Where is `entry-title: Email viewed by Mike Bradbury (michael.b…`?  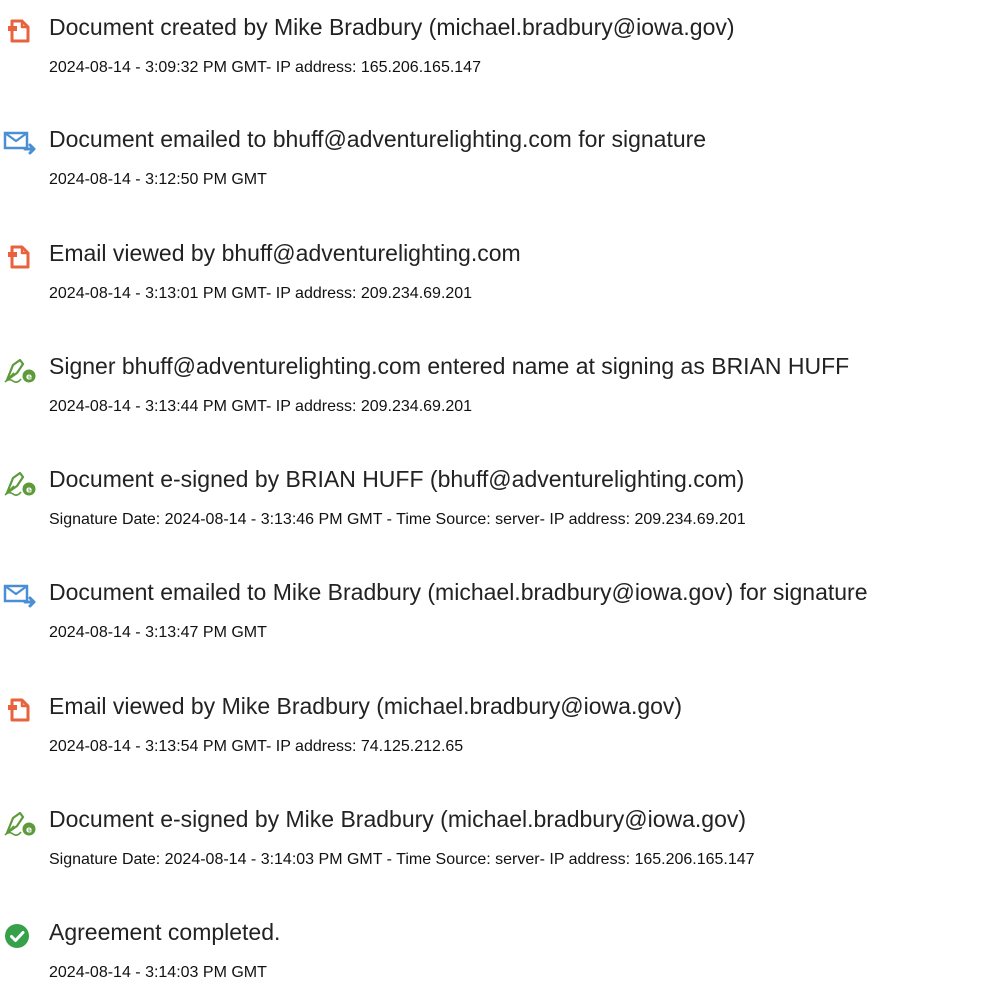
entry-title: Email viewed by Mike Bradbury (michael.b… is located at coordinates (366, 706).